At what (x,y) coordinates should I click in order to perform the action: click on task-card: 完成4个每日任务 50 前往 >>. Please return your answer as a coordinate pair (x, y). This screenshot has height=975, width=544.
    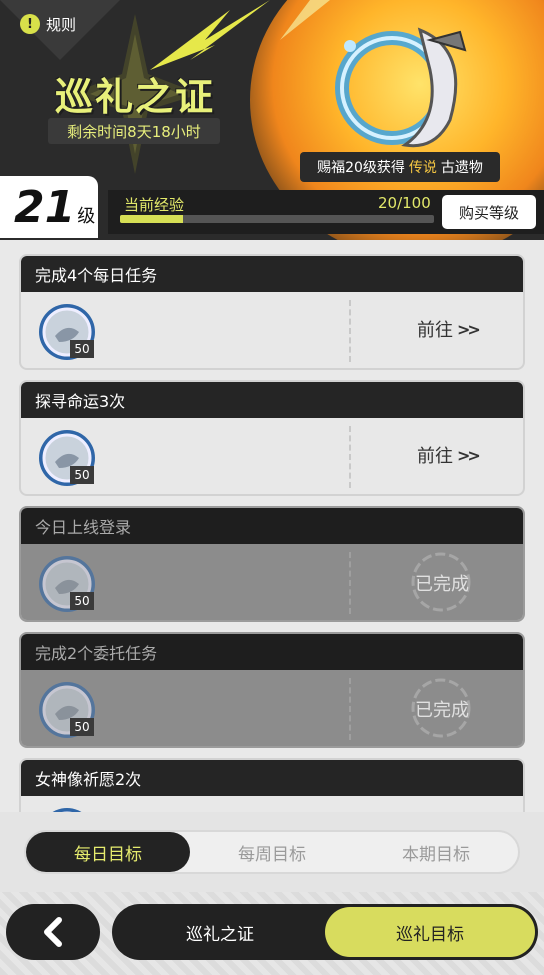
    Looking at the image, I should click on (272, 312).